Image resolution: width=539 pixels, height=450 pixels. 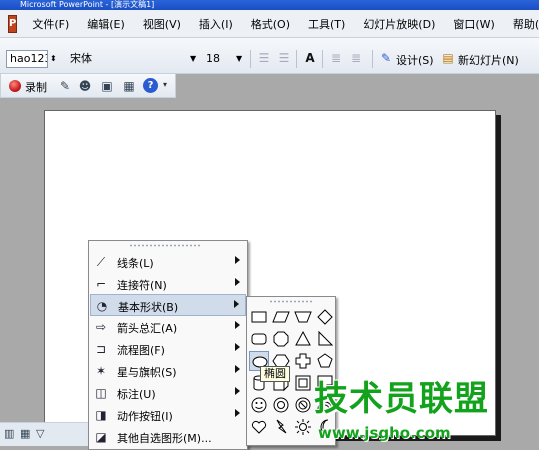 What do you see at coordinates (168, 284) in the screenshot?
I see `menu-item-connectors: ⌐ 连接符(N)` at bounding box center [168, 284].